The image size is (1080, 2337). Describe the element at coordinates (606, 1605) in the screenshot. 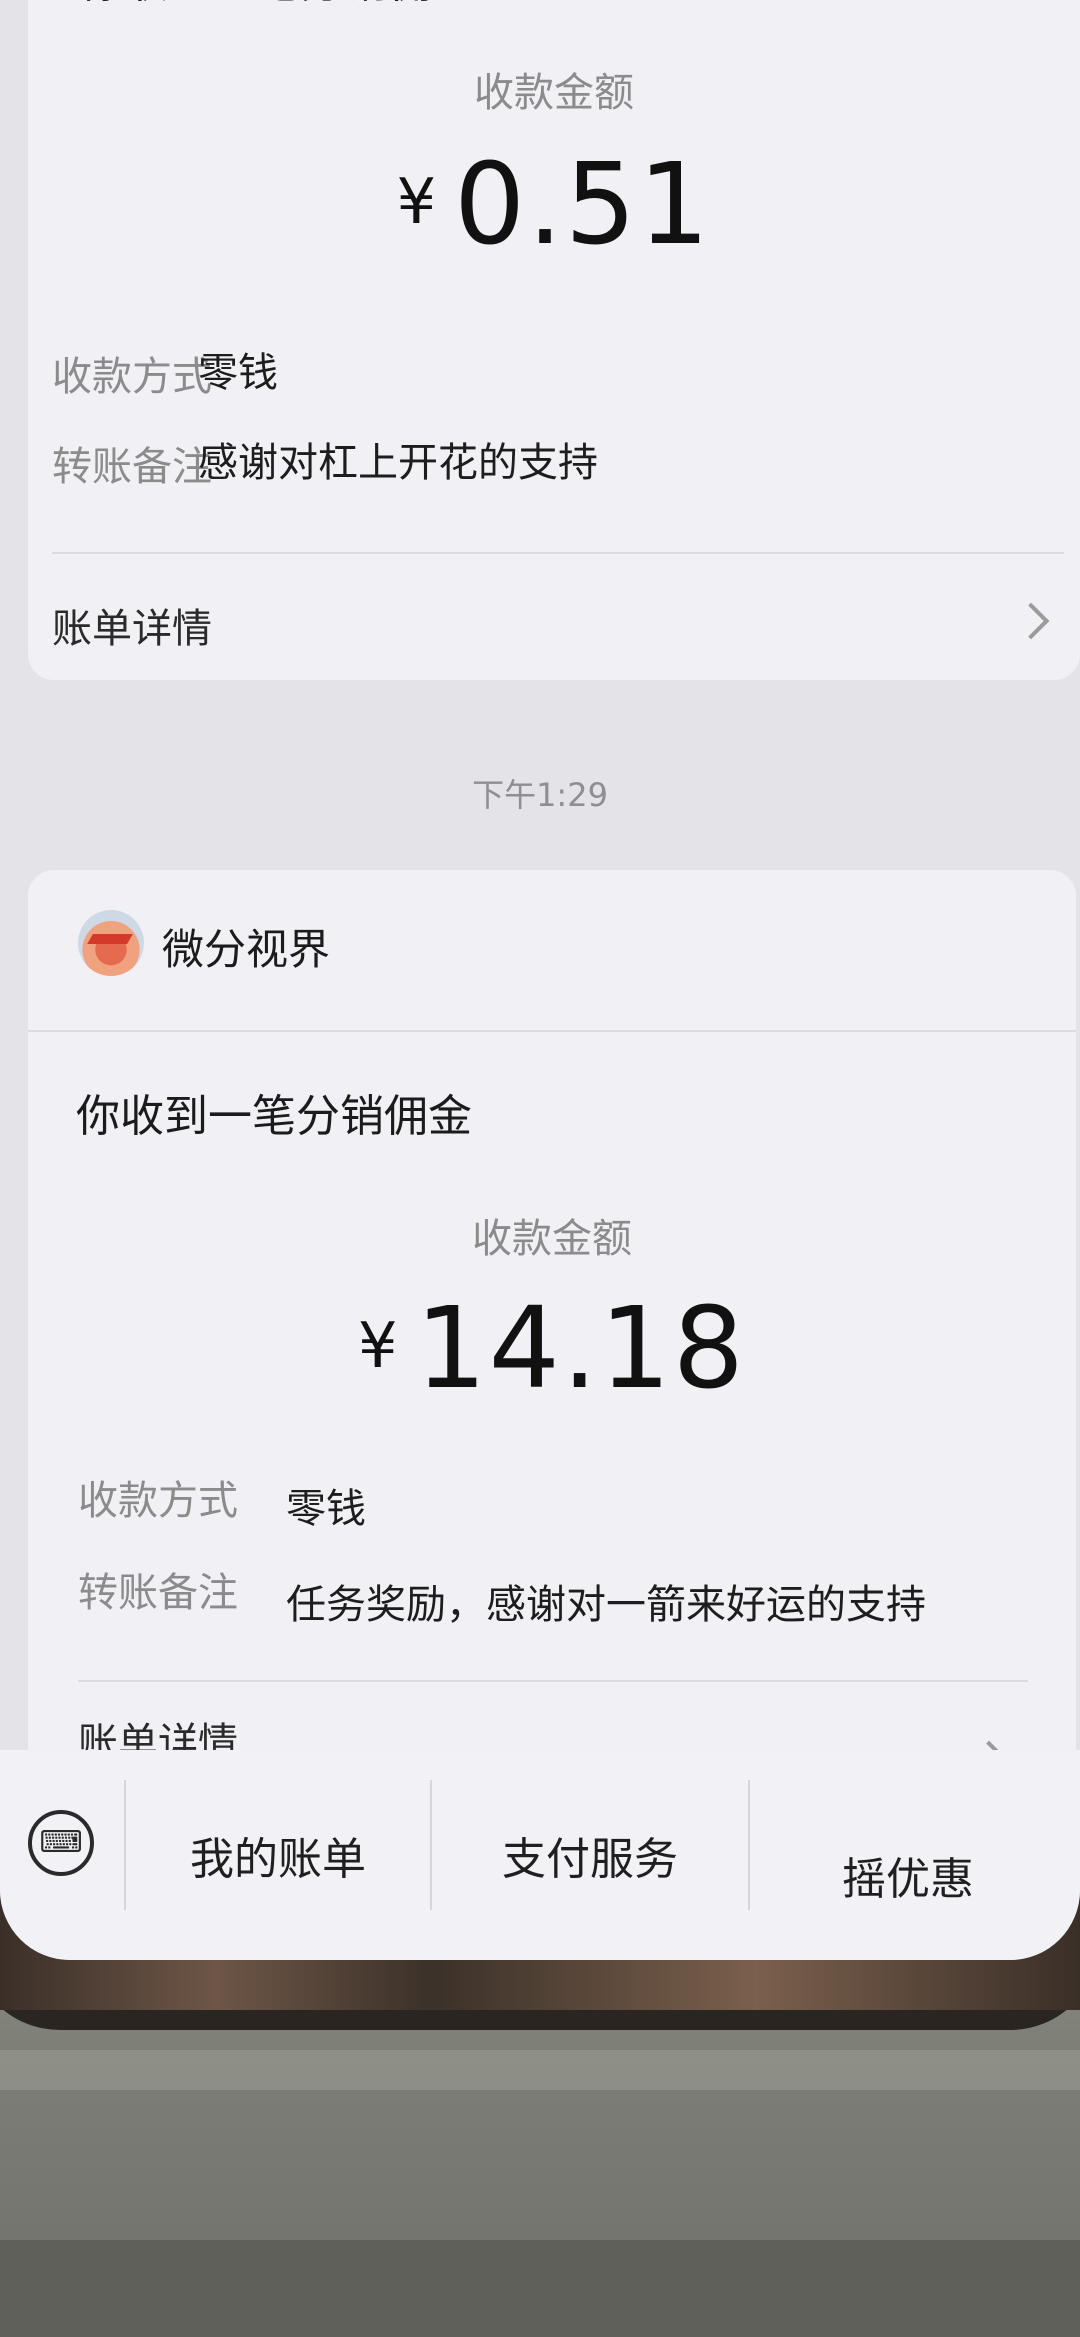

I see `row-value: 任务奖励，感谢对一箭来好运的支持` at that location.